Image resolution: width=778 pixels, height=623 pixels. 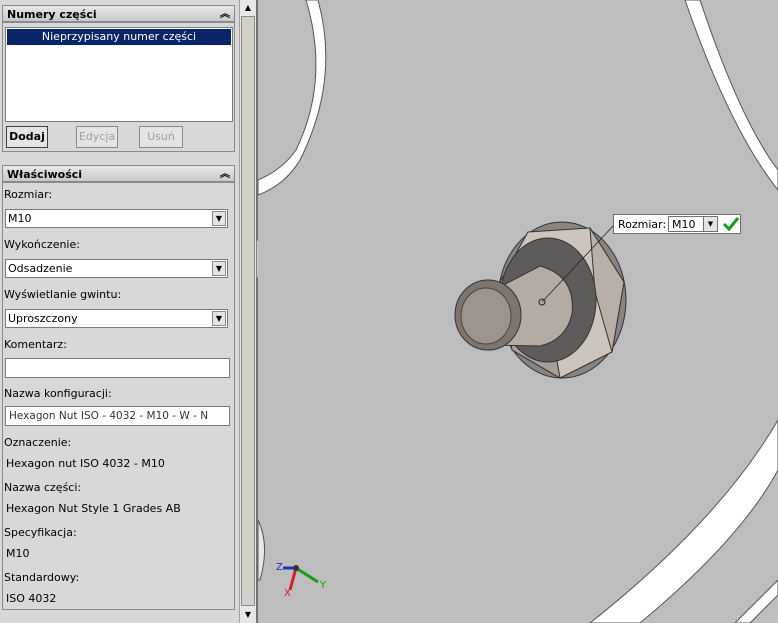 I want to click on axis-x-label: X, so click(x=287, y=593).